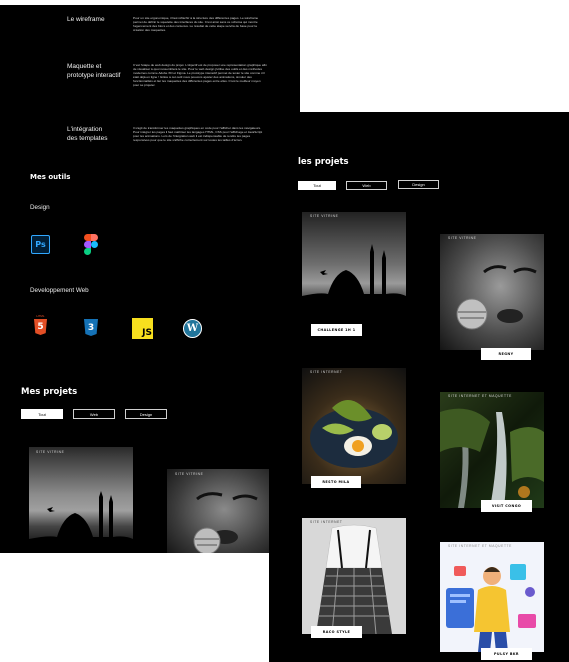  Describe the element at coordinates (506, 354) in the screenshot. I see `project-label: REGNY` at that location.